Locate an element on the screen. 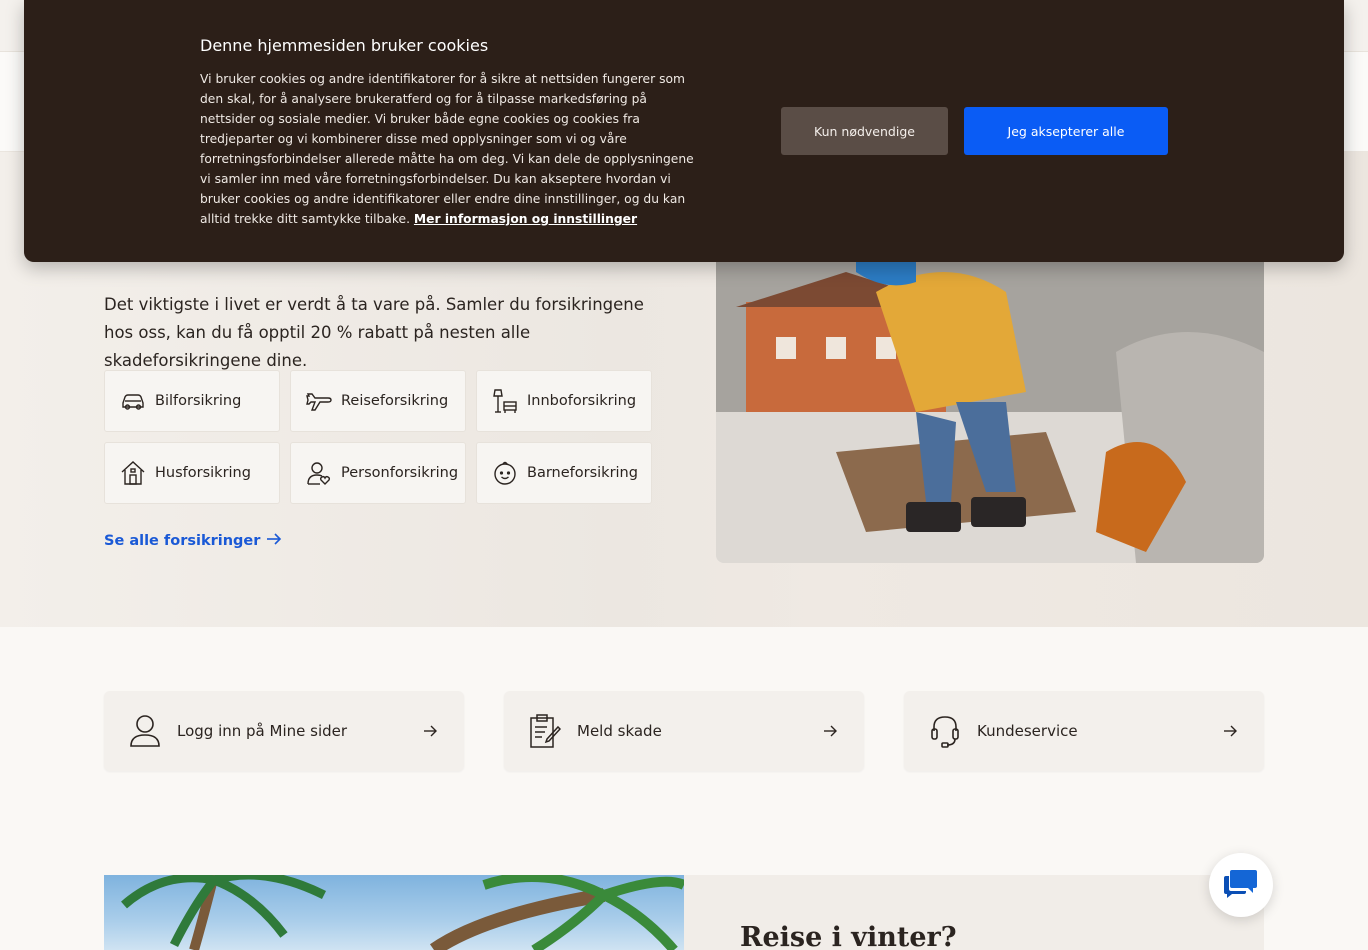 This screenshot has height=950, width=1368. insurance-card-barn: Barneforsikring is located at coordinates (564, 473).